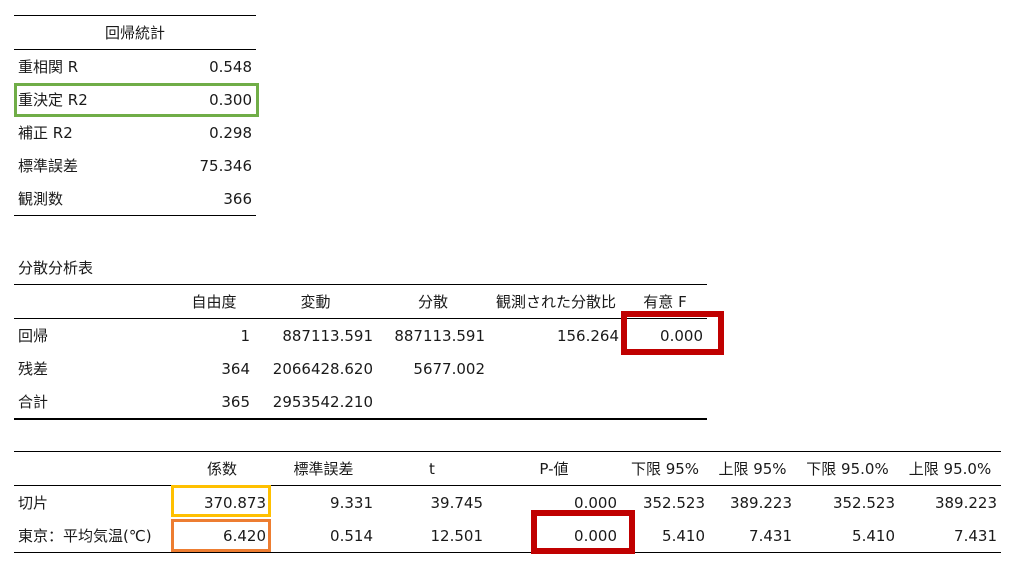 The height and width of the screenshot is (574, 1013). Describe the element at coordinates (94, 468) in the screenshot. I see `coefficients-header` at that location.